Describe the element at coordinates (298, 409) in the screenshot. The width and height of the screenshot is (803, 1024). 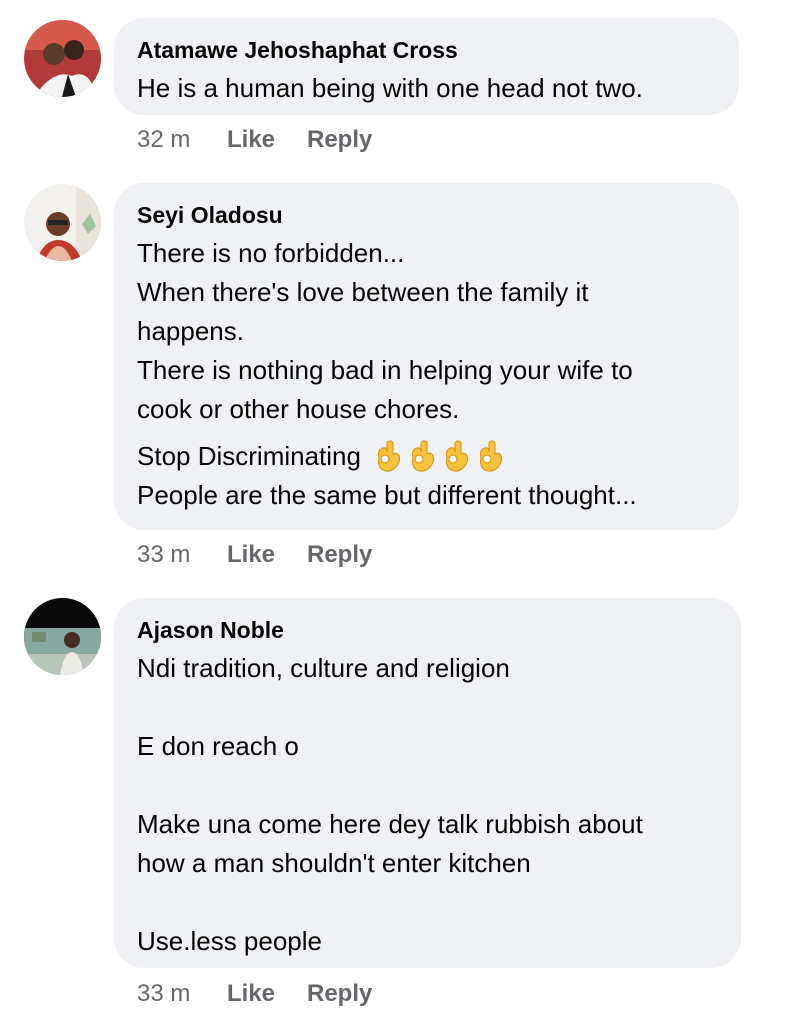
I see `comment-text: cook or other house chores.` at that location.